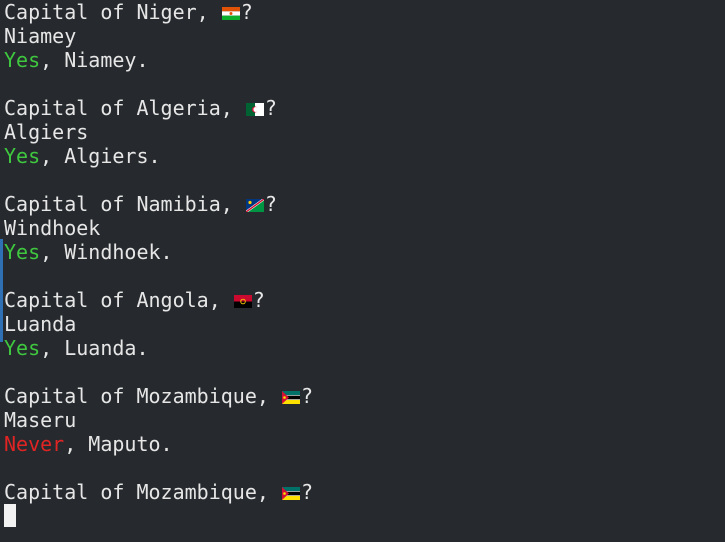 This screenshot has height=542, width=725. Describe the element at coordinates (124, 108) in the screenshot. I see `question-text: Capital of Algeria,` at that location.